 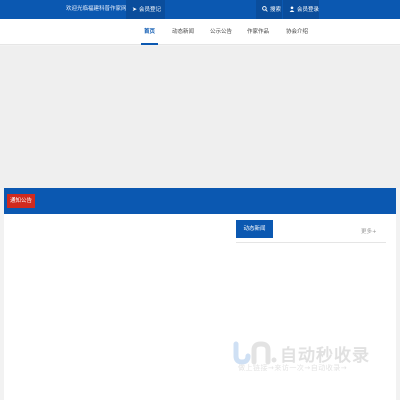 I want to click on notice-bar: 通知公告, so click(x=200, y=201).